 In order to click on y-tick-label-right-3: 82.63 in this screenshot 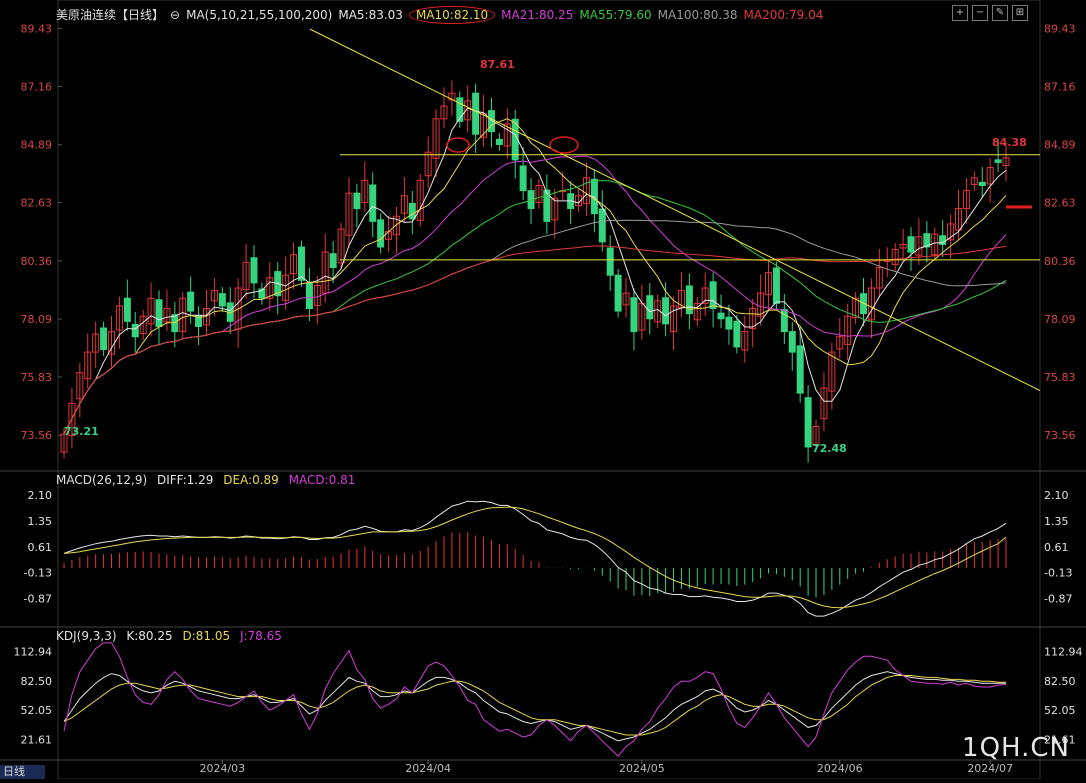, I will do `click(1060, 203)`.